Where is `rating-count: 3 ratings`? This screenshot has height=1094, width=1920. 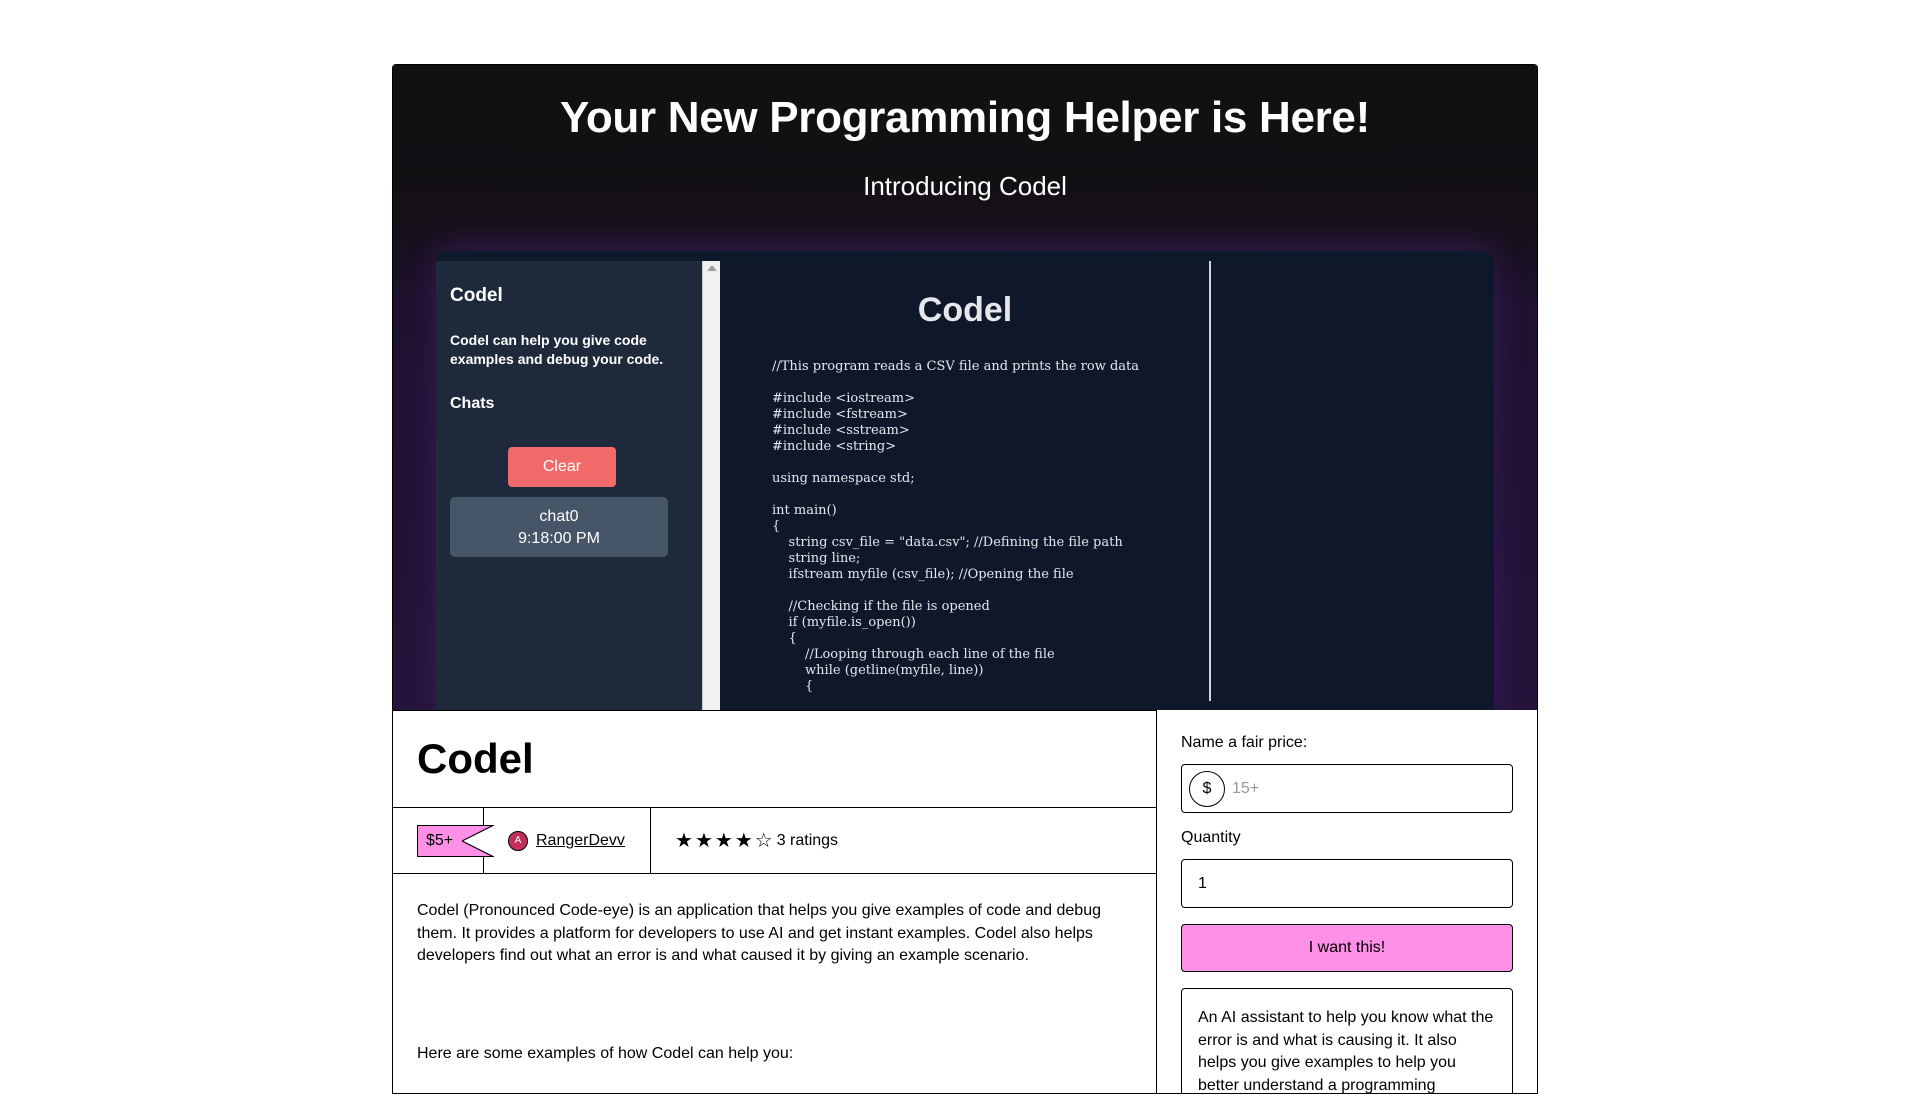
rating-count: 3 ratings is located at coordinates (807, 840).